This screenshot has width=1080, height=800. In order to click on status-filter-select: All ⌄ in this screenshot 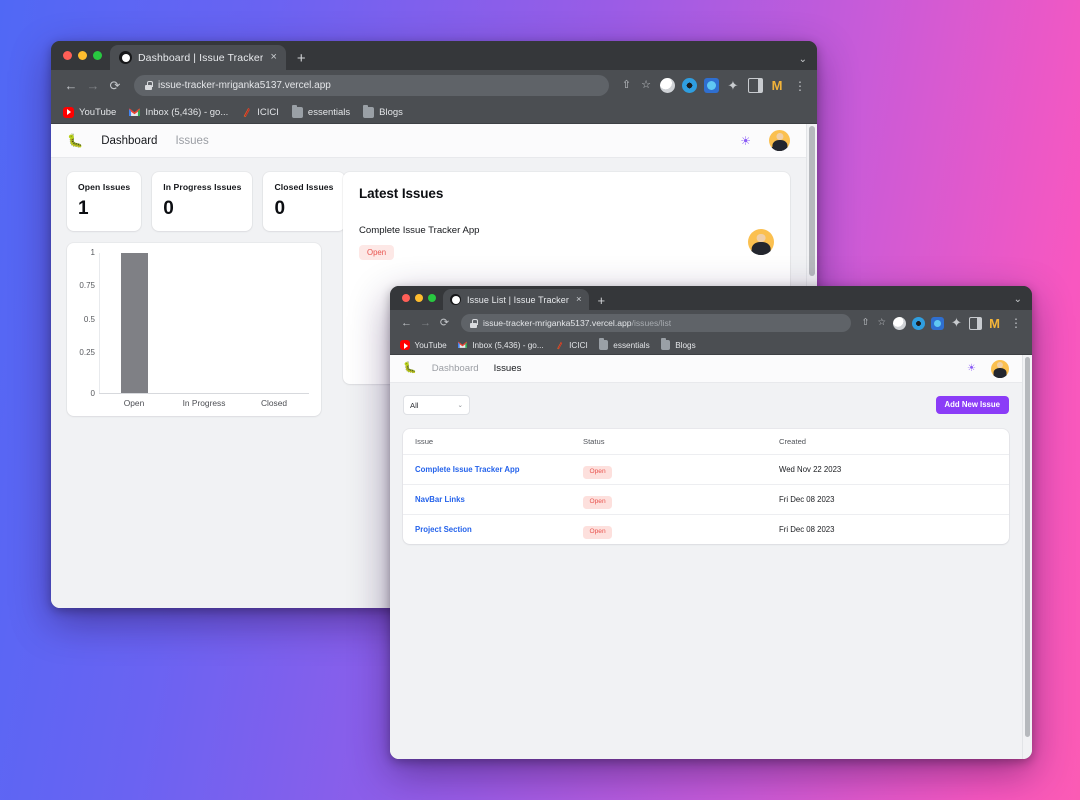, I will do `click(436, 405)`.